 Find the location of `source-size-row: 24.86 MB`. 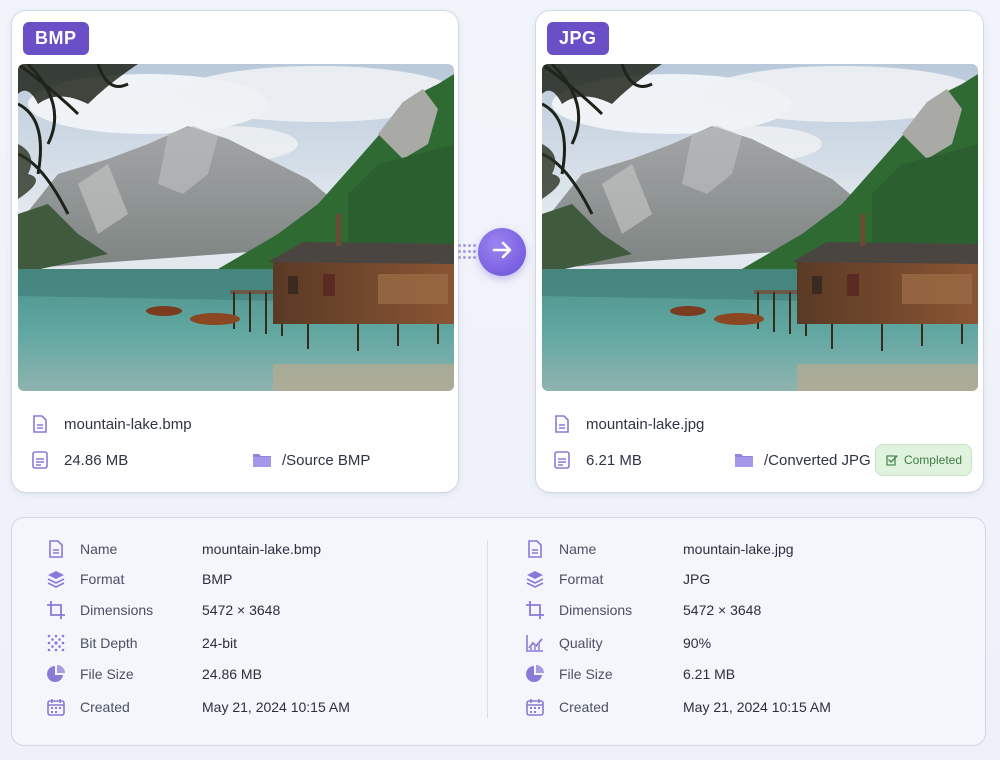

source-size-row: 24.86 MB is located at coordinates (79, 460).